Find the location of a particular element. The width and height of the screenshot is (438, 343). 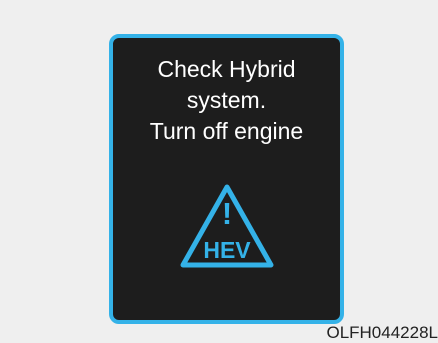

hev-warning-icon: ! HEV is located at coordinates (227, 226).